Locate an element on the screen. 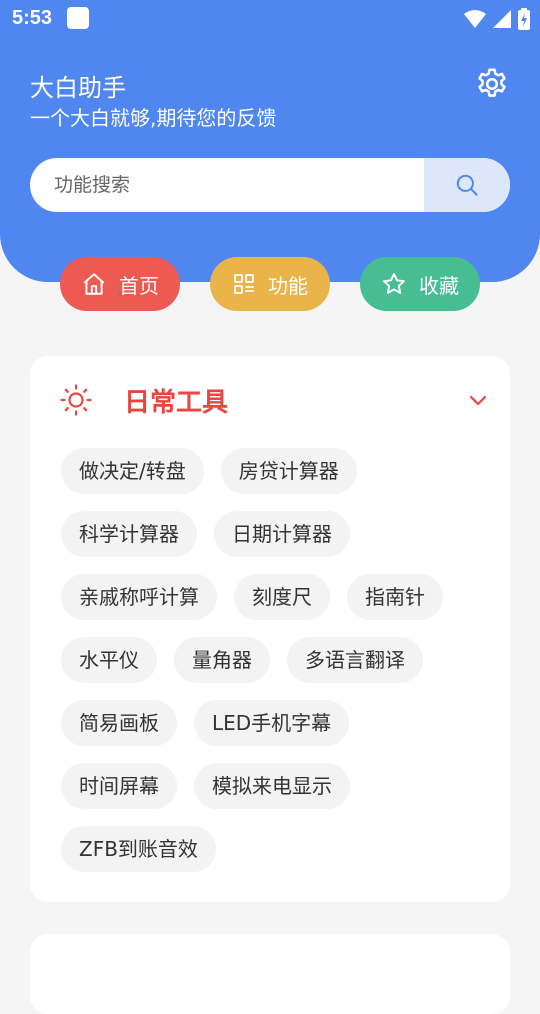  search-button is located at coordinates (467, 185).